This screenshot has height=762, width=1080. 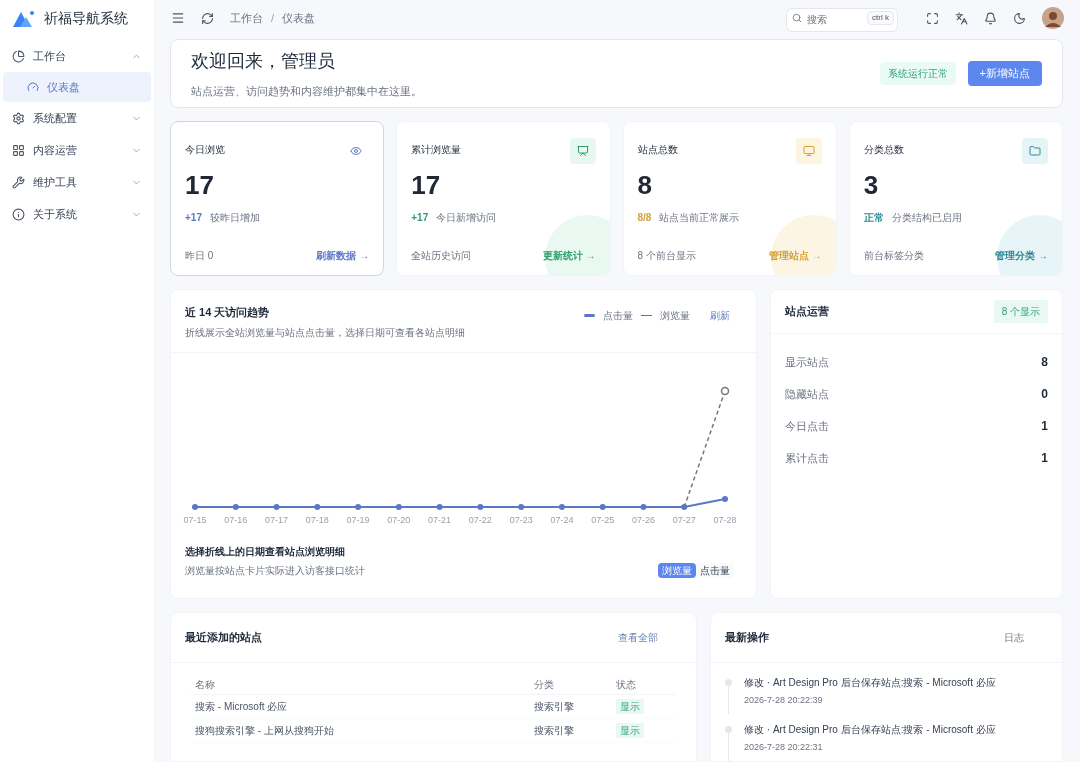 What do you see at coordinates (932, 18) in the screenshot?
I see `fullscreen-icon` at bounding box center [932, 18].